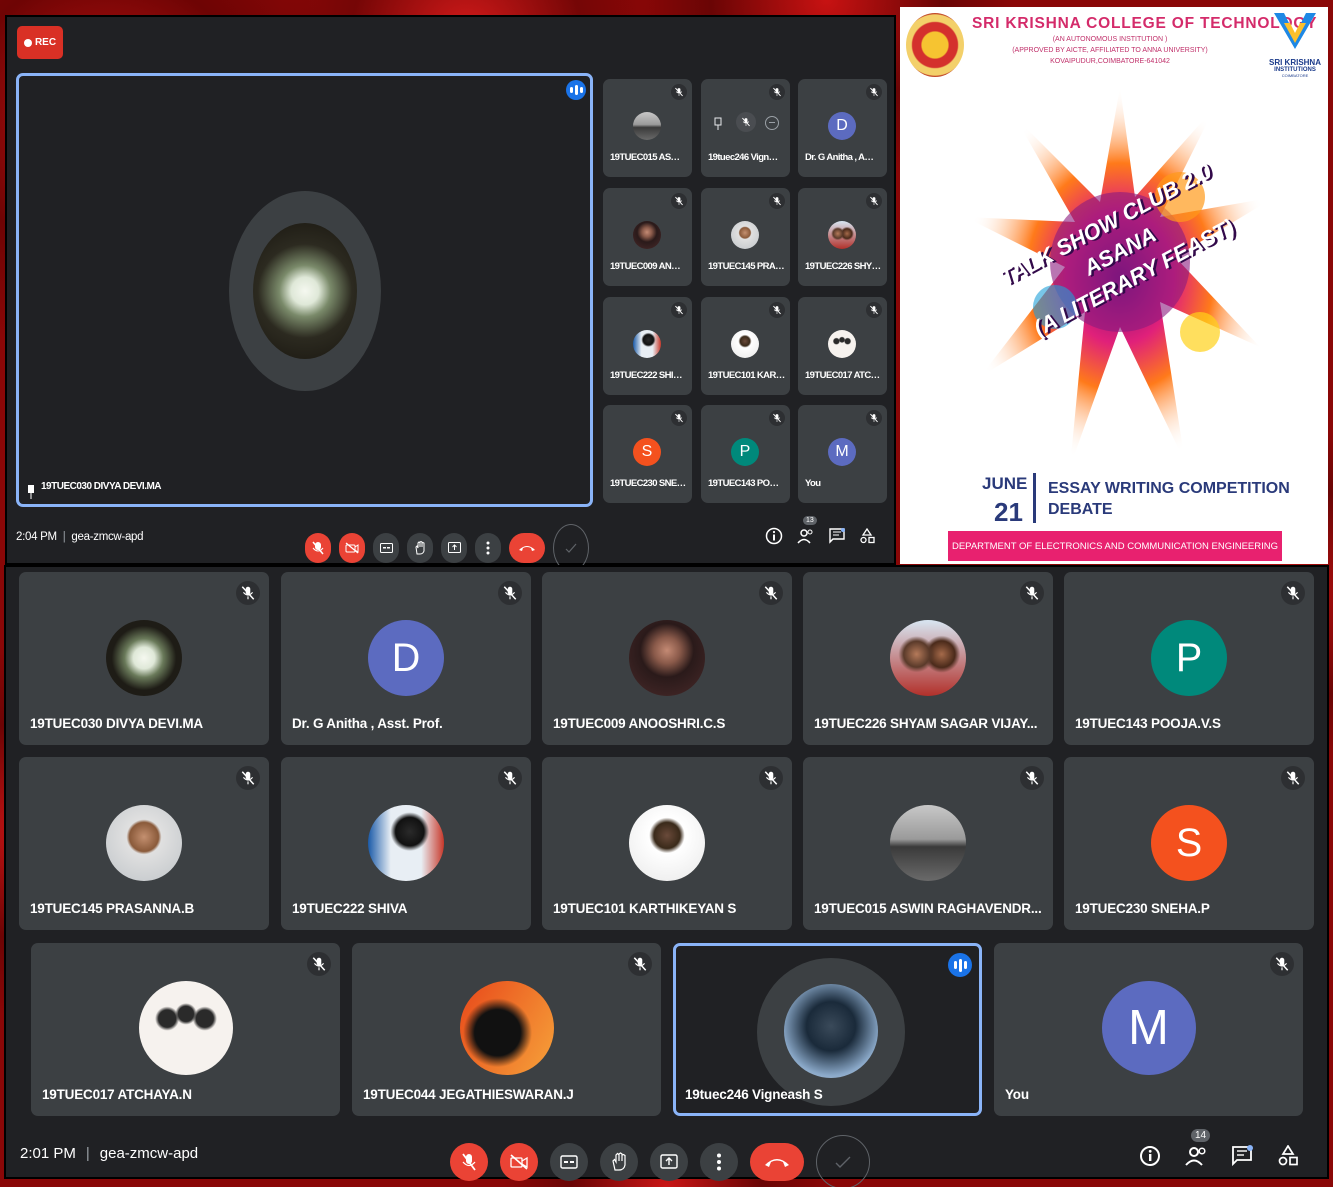 Image resolution: width=1333 pixels, height=1187 pixels. What do you see at coordinates (1201, 1135) in the screenshot?
I see `participant-count-badge: 14` at bounding box center [1201, 1135].